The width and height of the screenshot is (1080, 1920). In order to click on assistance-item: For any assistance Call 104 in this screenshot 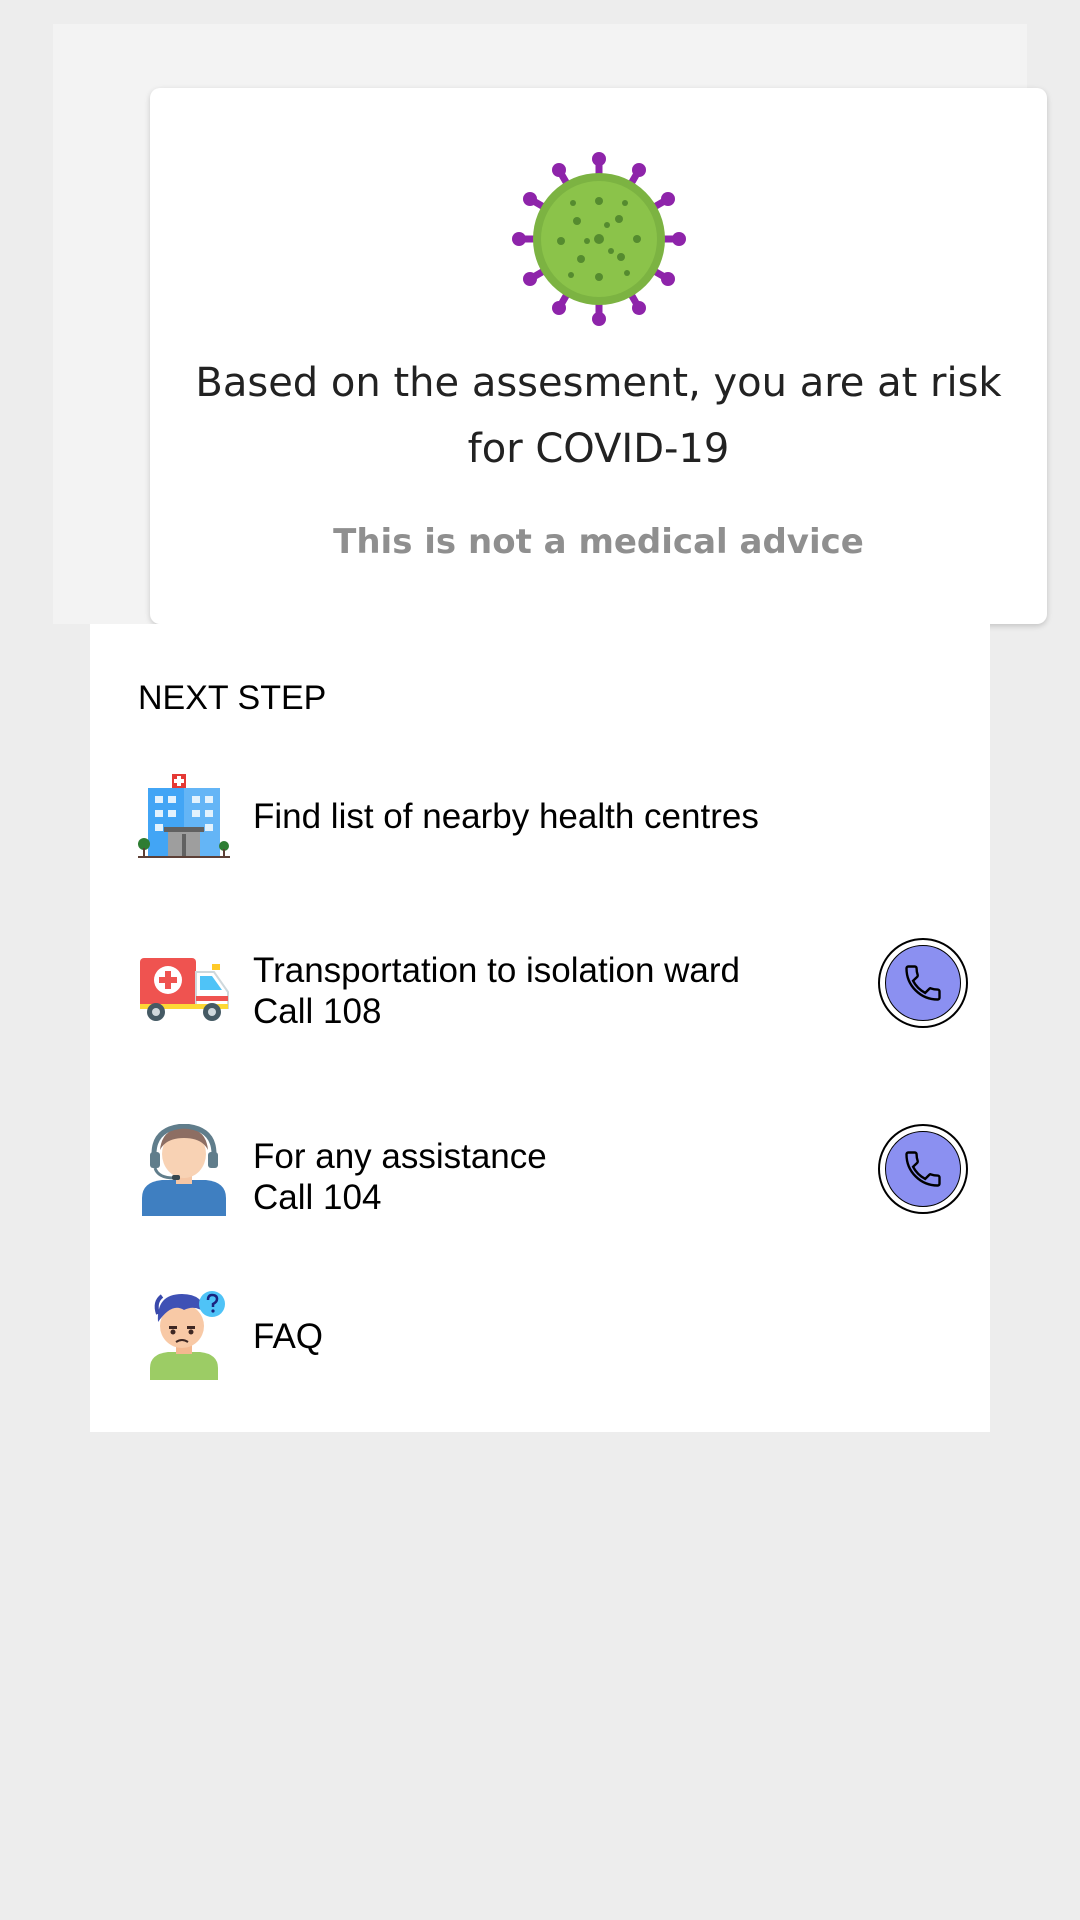, I will do `click(553, 1170)`.